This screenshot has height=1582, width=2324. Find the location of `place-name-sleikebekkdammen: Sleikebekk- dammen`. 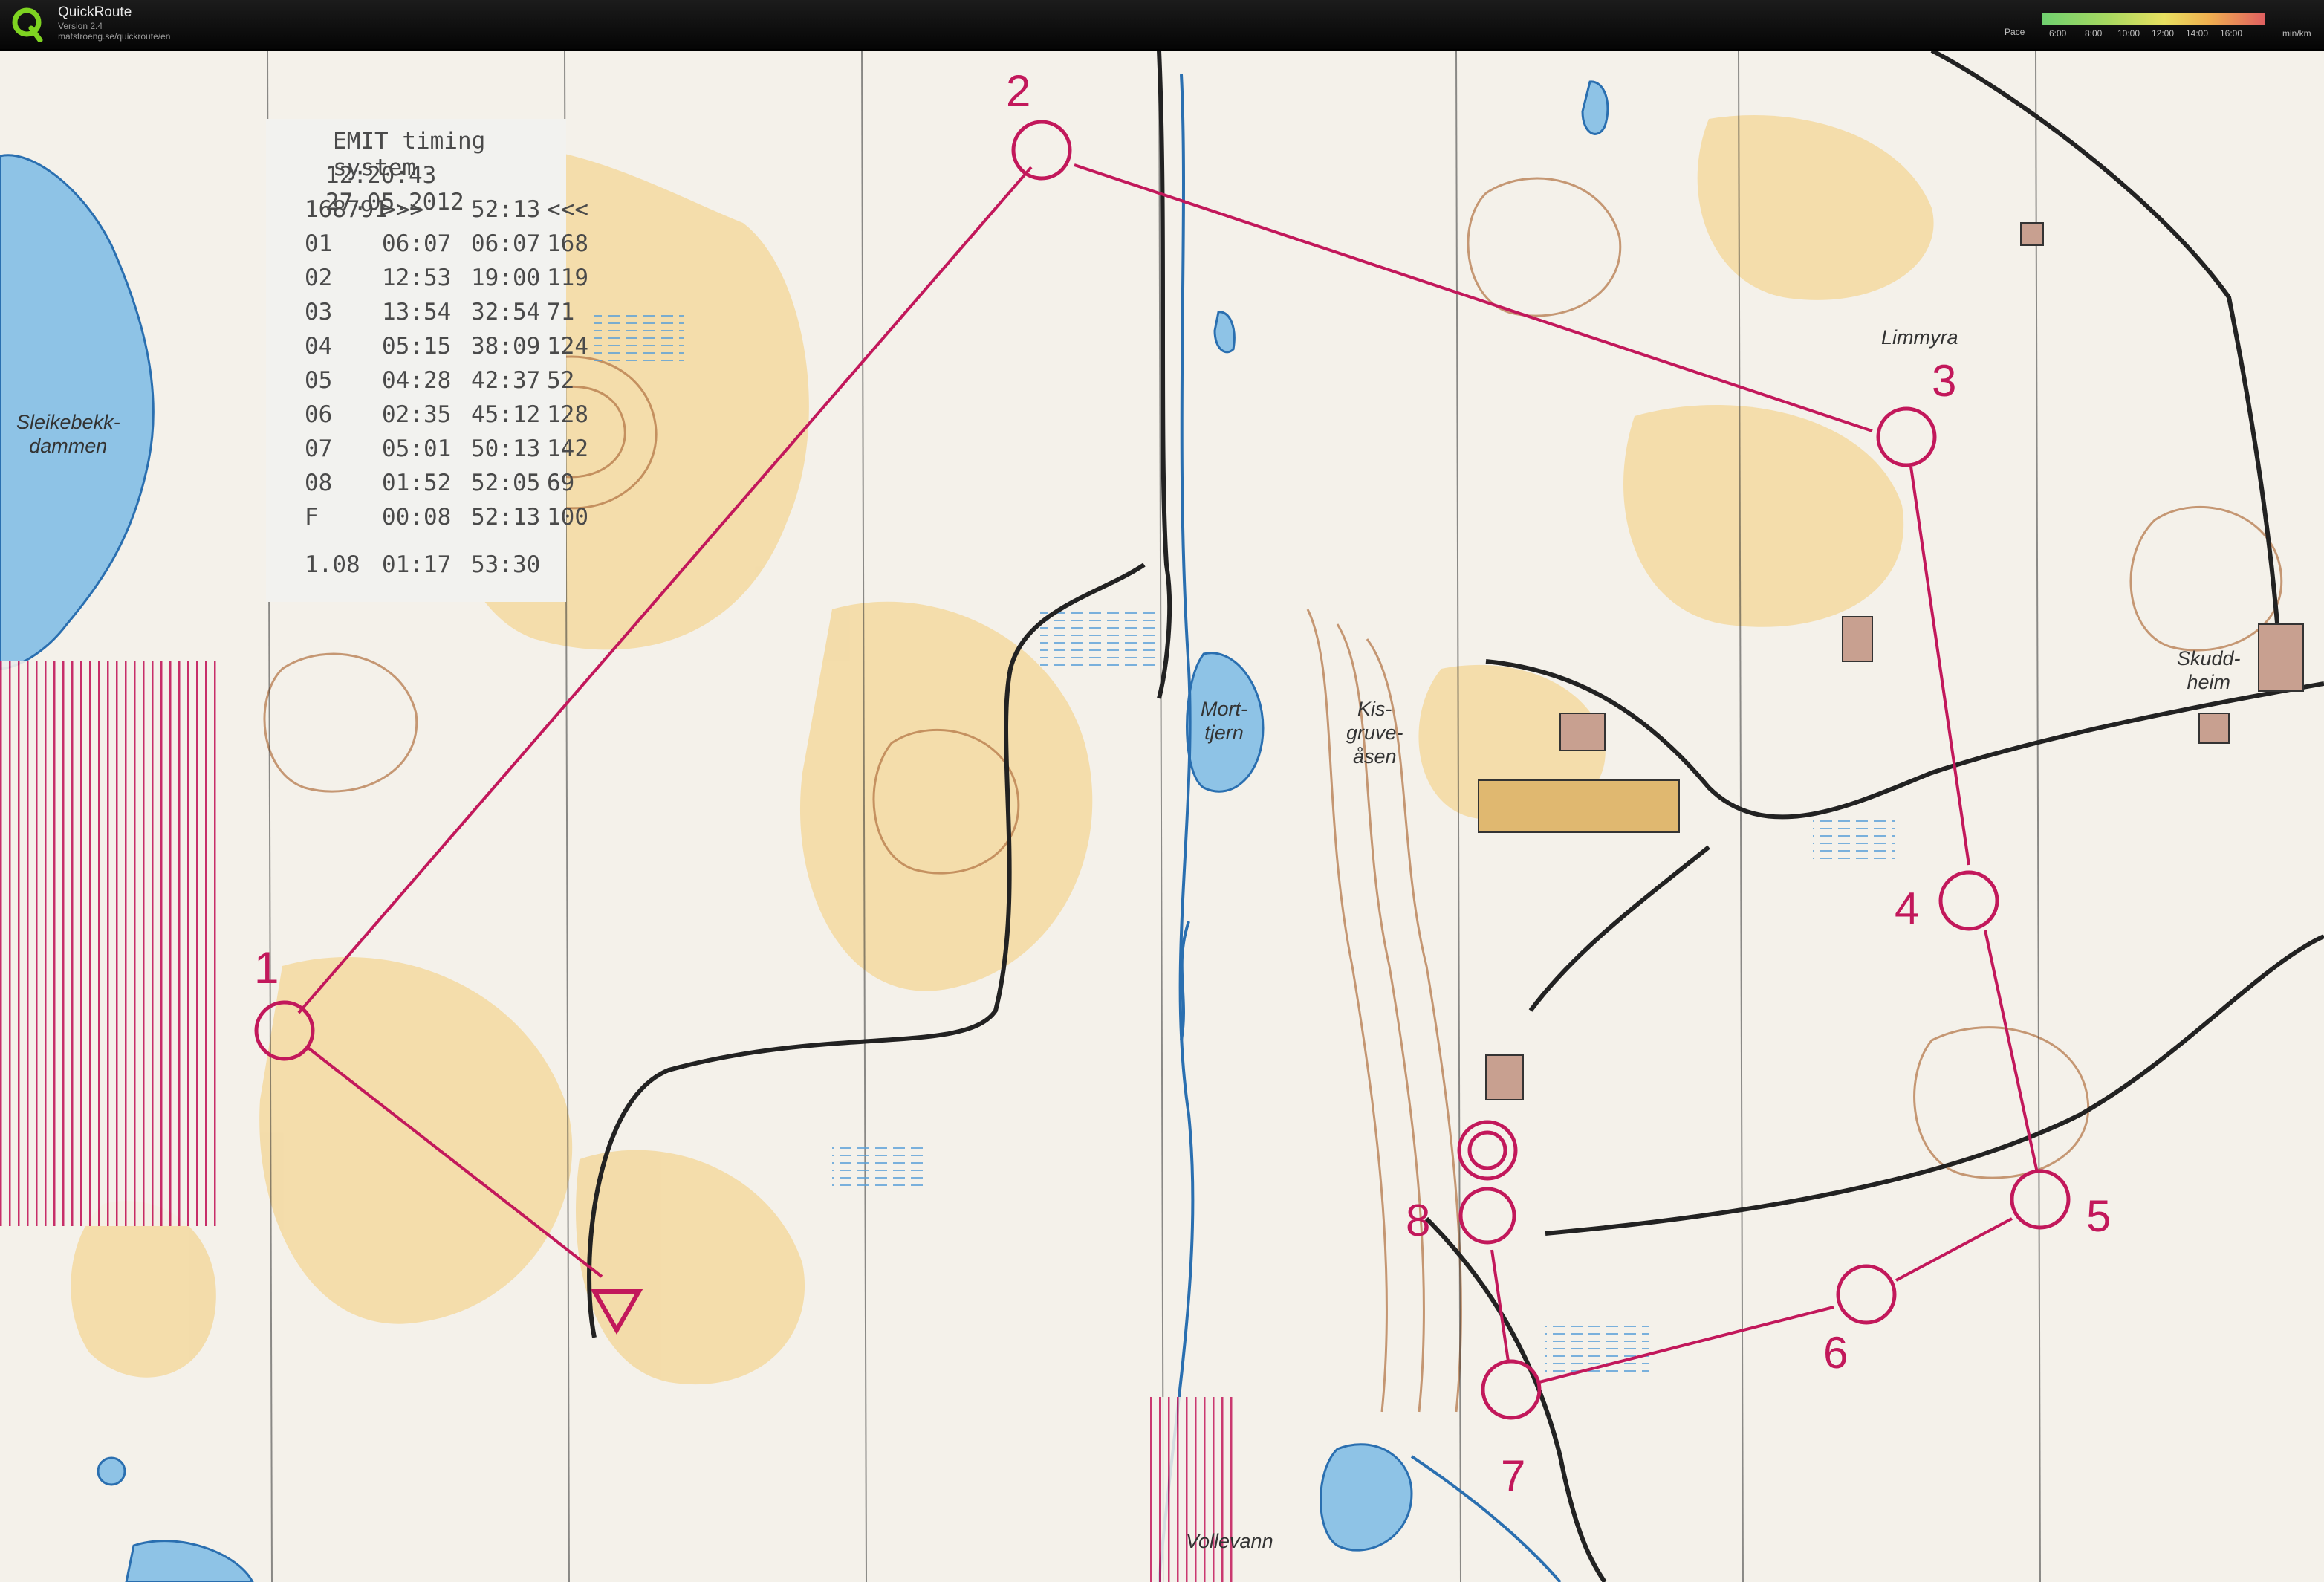

place-name-sleikebekkdammen: Sleikebekk- dammen is located at coordinates (68, 434).